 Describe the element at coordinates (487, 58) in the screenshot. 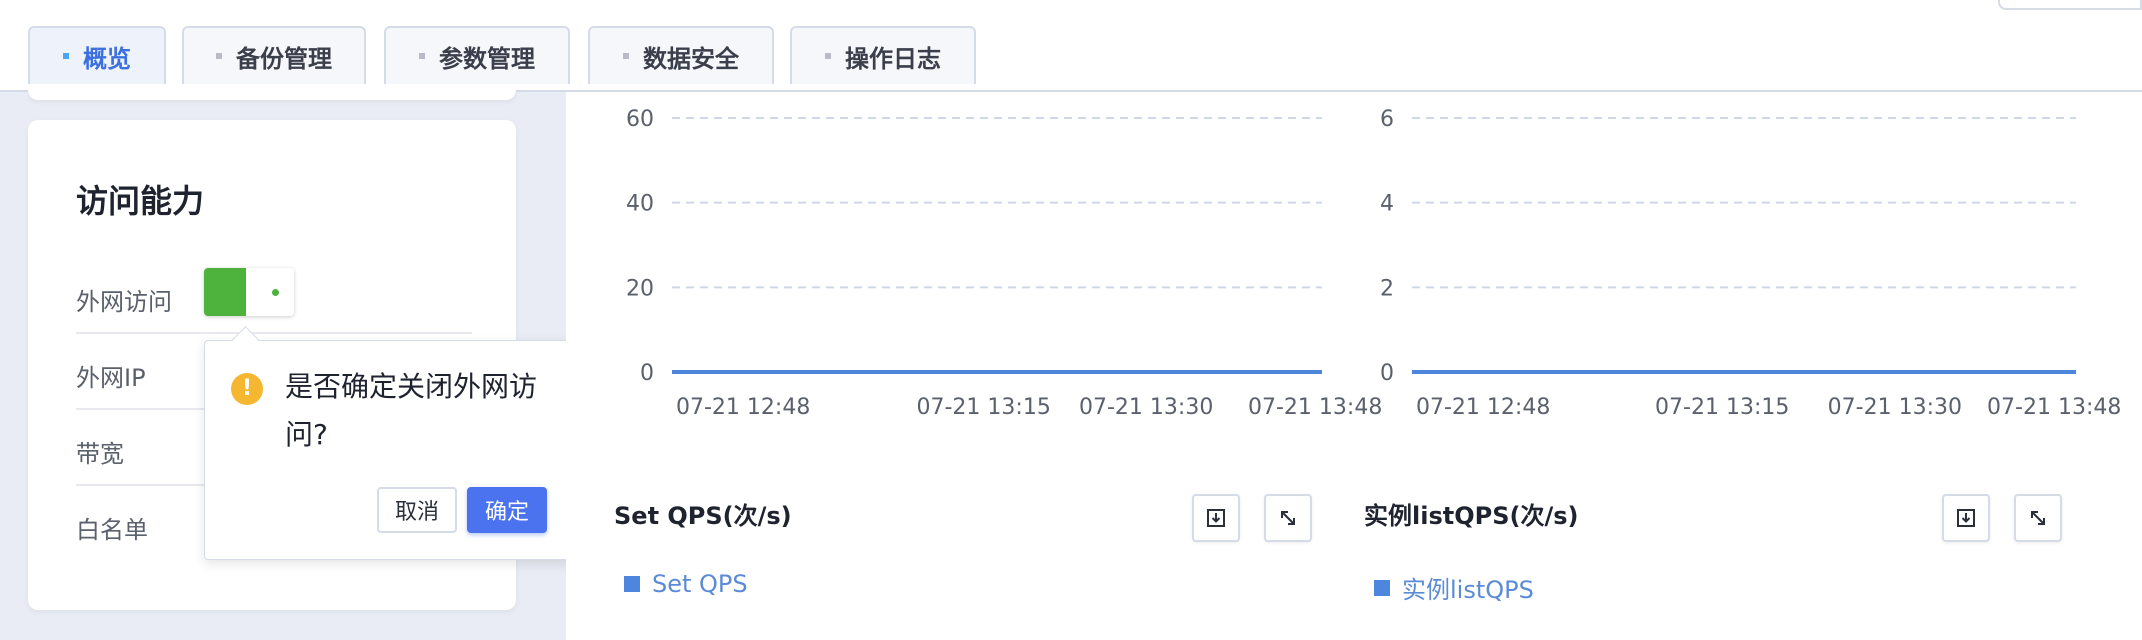

I see `tab-label: 参数管理` at that location.